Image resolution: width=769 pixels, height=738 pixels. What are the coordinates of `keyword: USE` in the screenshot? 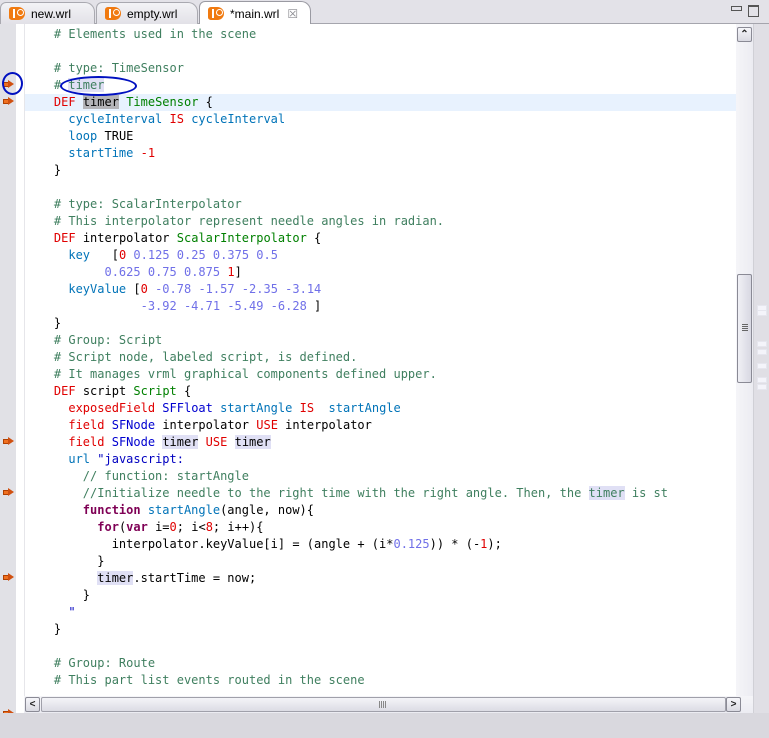 It's located at (216, 442).